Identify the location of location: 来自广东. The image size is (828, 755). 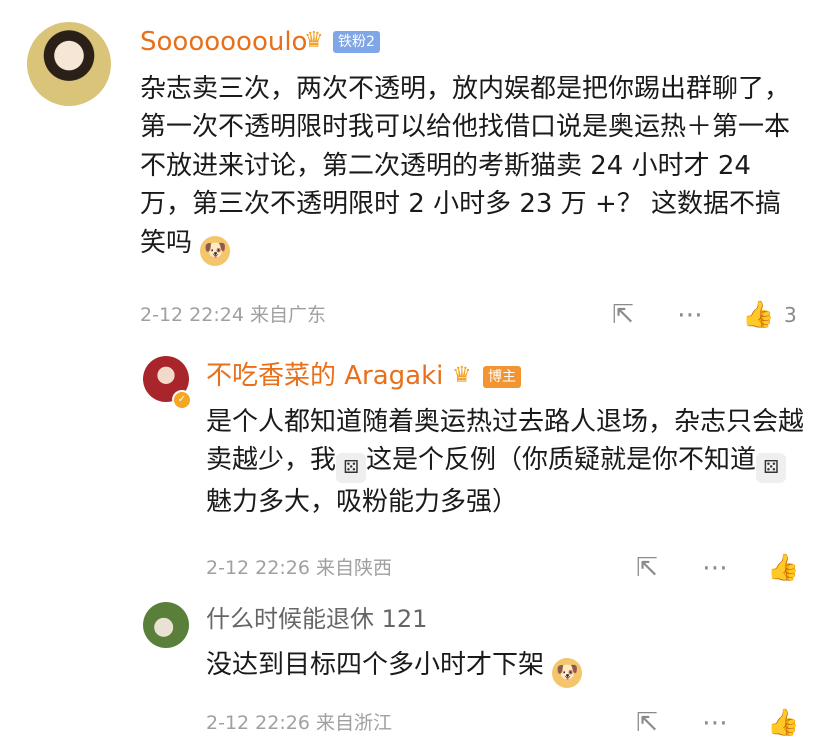
(287, 315).